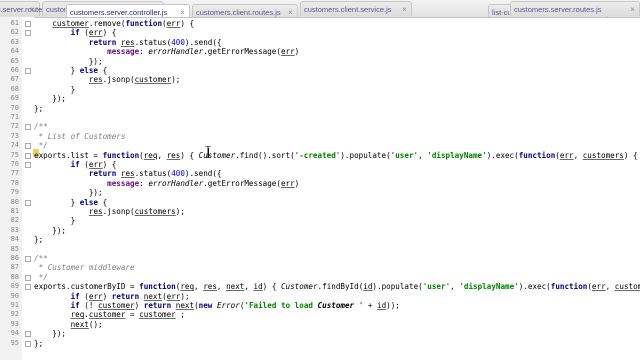 Image resolution: width=640 pixels, height=360 pixels. Describe the element at coordinates (14, 173) in the screenshot. I see `line-number: 77` at that location.